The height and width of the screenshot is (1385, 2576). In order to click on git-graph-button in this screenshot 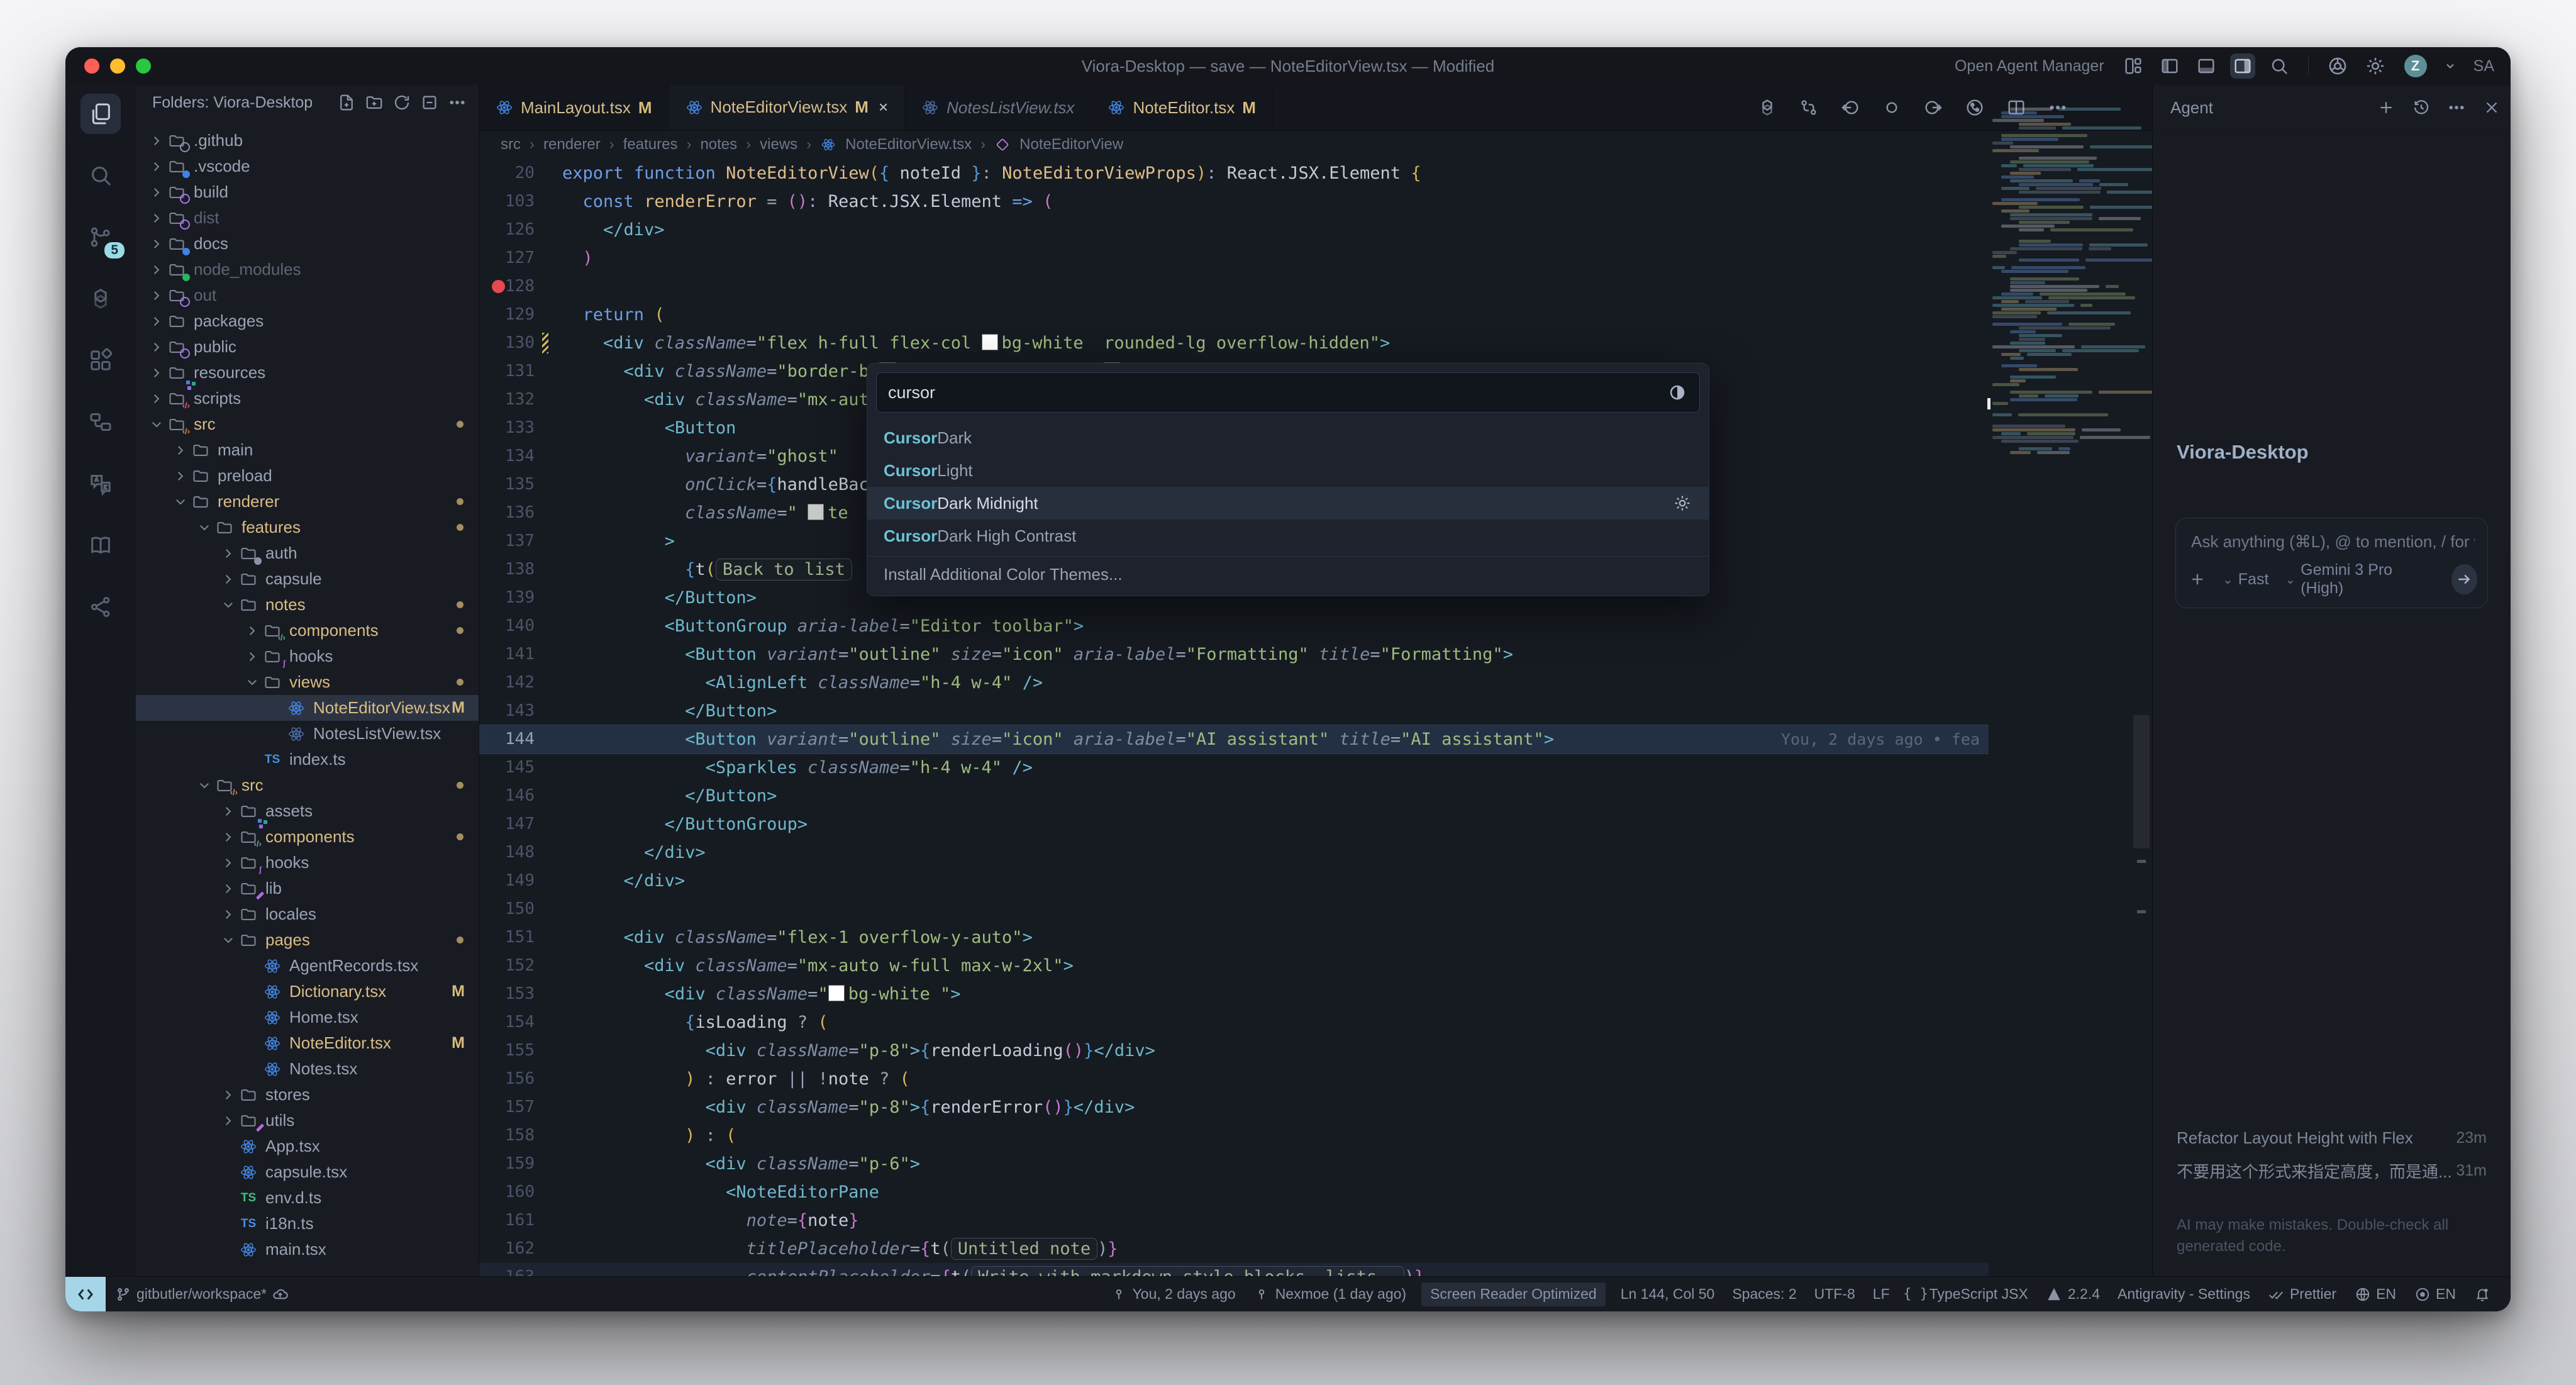, I will do `click(1974, 107)`.